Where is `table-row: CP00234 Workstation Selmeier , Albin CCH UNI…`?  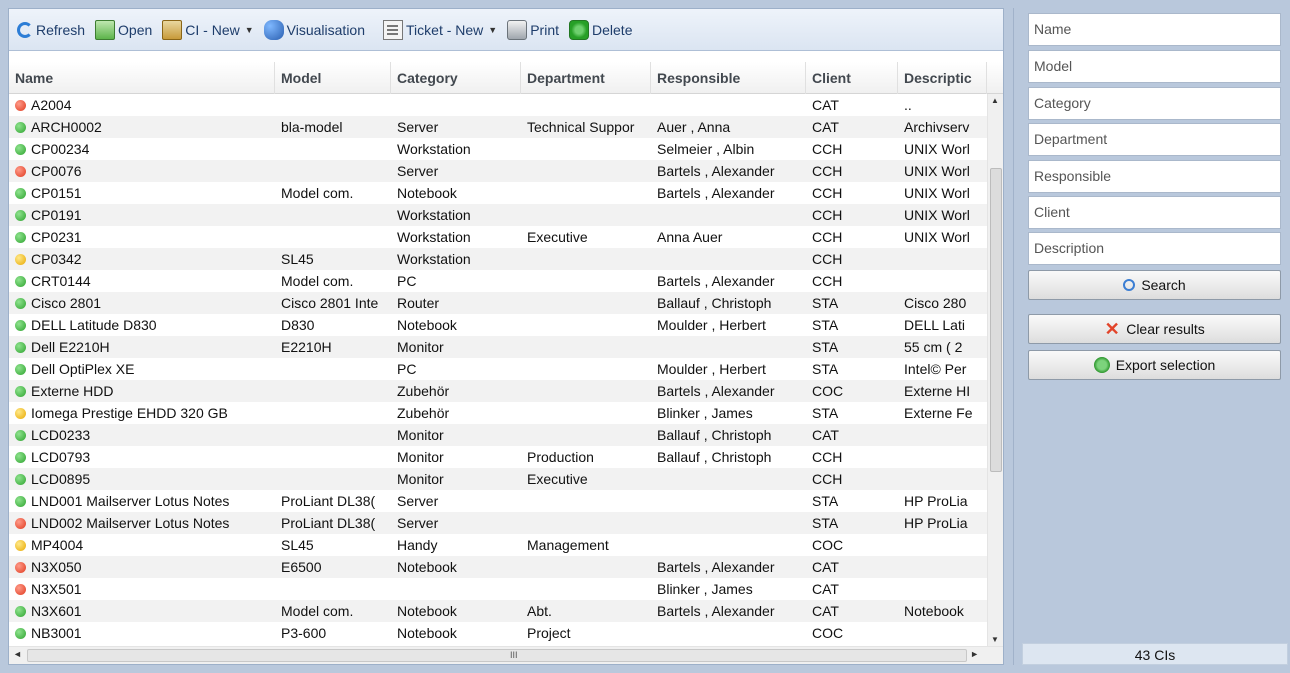
table-row: CP00234 Workstation Selmeier , Albin CCH UNI… is located at coordinates (498, 149).